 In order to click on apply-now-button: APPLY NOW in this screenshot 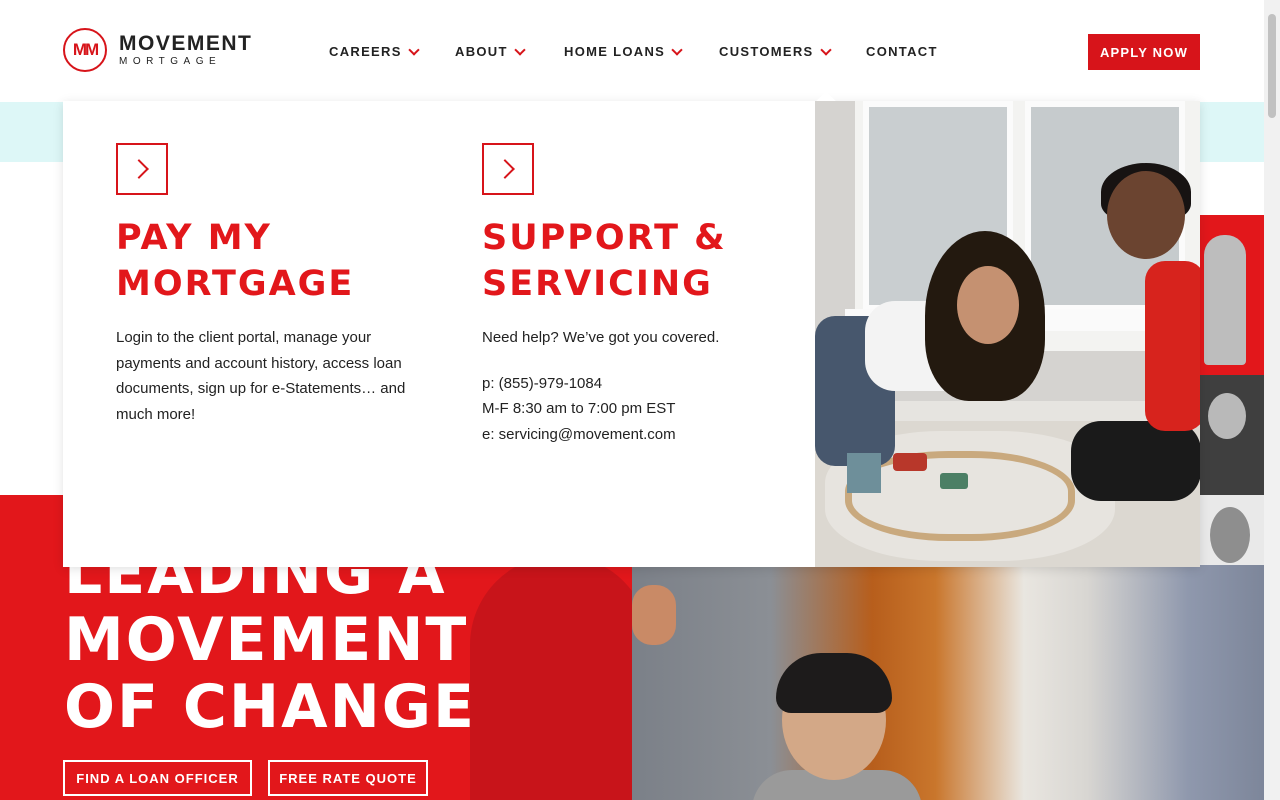, I will do `click(1144, 52)`.